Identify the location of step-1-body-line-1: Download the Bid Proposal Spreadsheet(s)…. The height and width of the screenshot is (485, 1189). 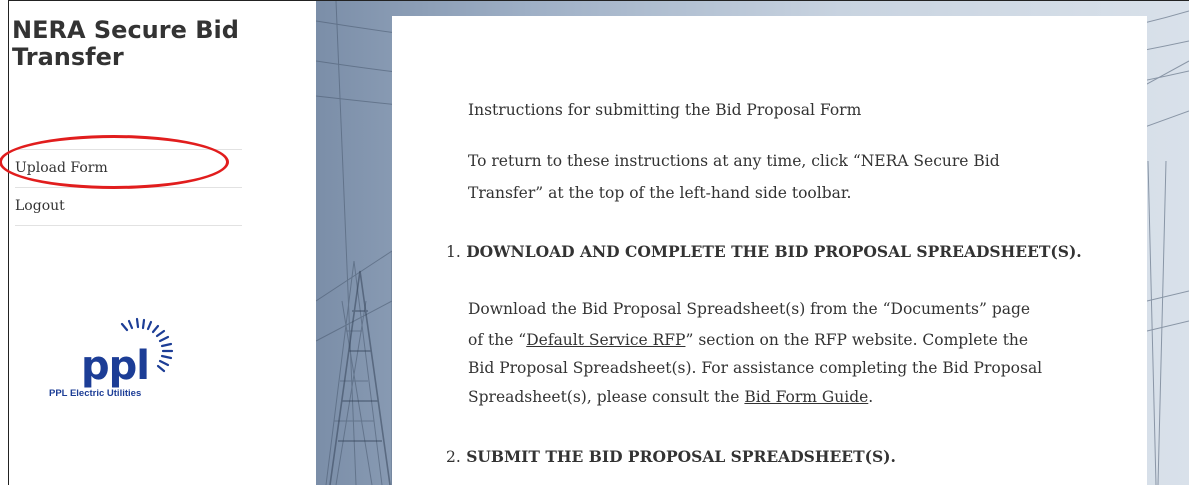
(749, 309).